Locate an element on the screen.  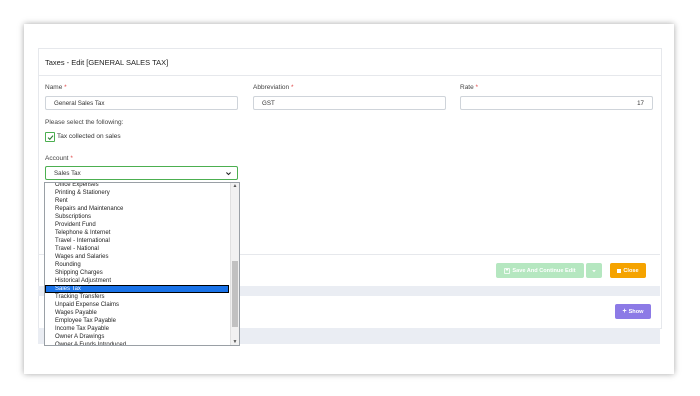
account-label-text: Account is located at coordinates (57, 158).